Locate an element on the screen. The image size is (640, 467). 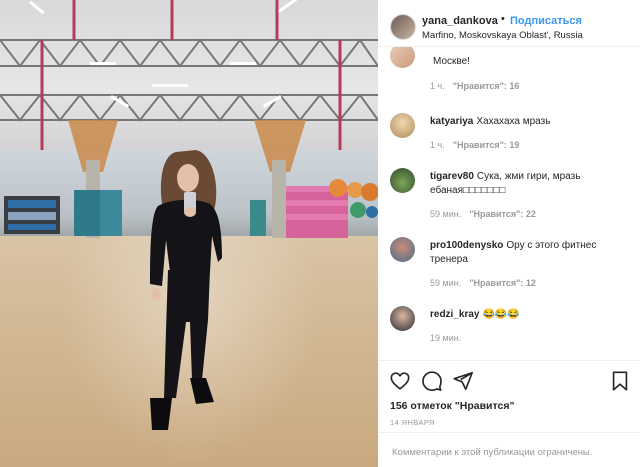
heart-icon is located at coordinates (400, 381).